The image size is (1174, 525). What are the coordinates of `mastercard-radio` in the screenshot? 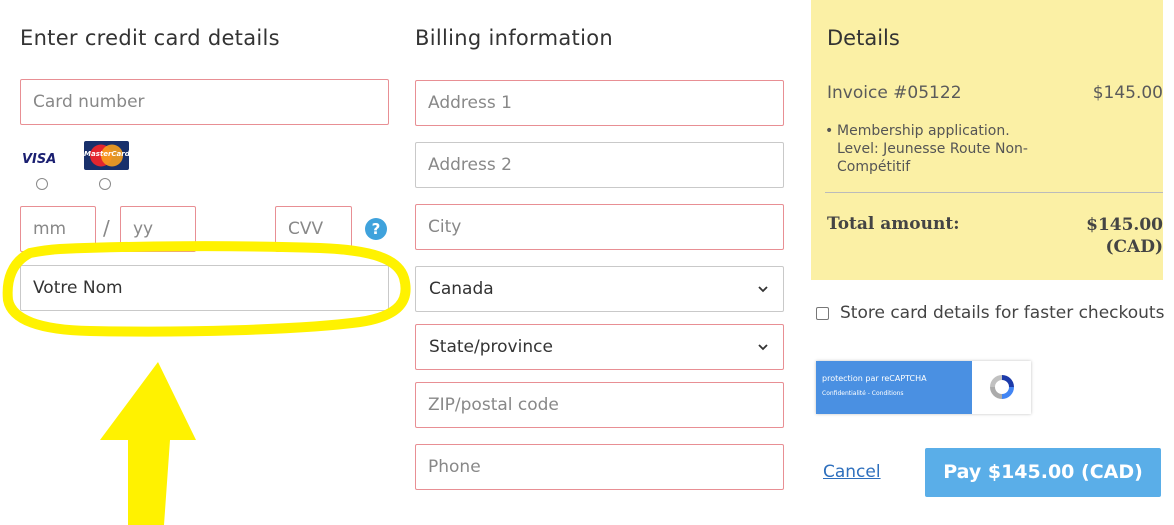 It's located at (105, 184).